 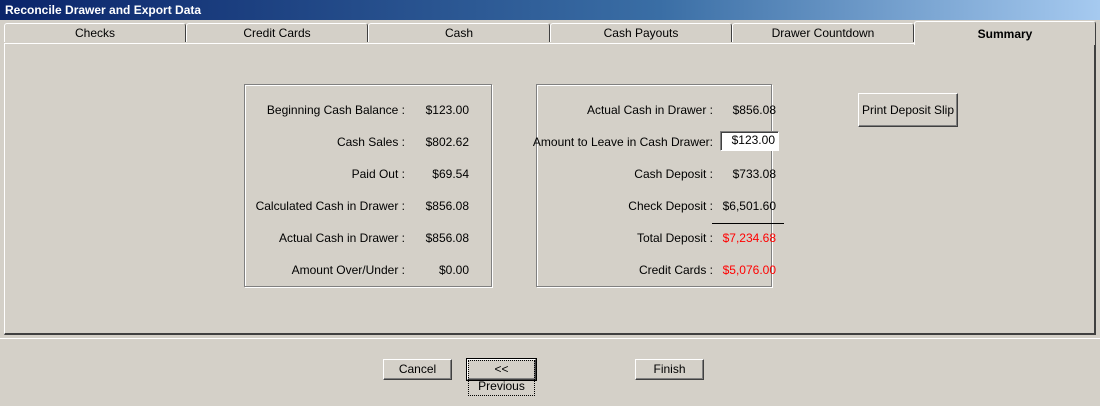 What do you see at coordinates (341, 238) in the screenshot?
I see `actual-cash-label: Actual Cash in Drawer :` at bounding box center [341, 238].